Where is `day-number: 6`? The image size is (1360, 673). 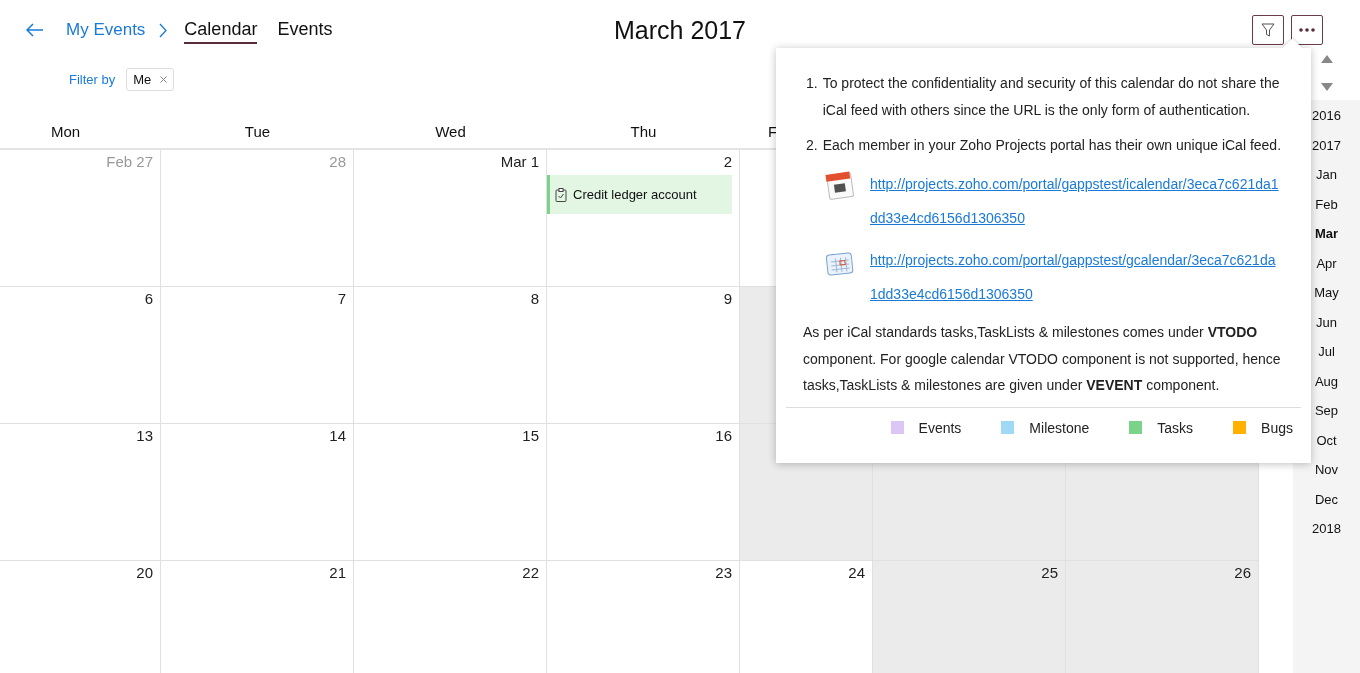 day-number: 6 is located at coordinates (148, 298).